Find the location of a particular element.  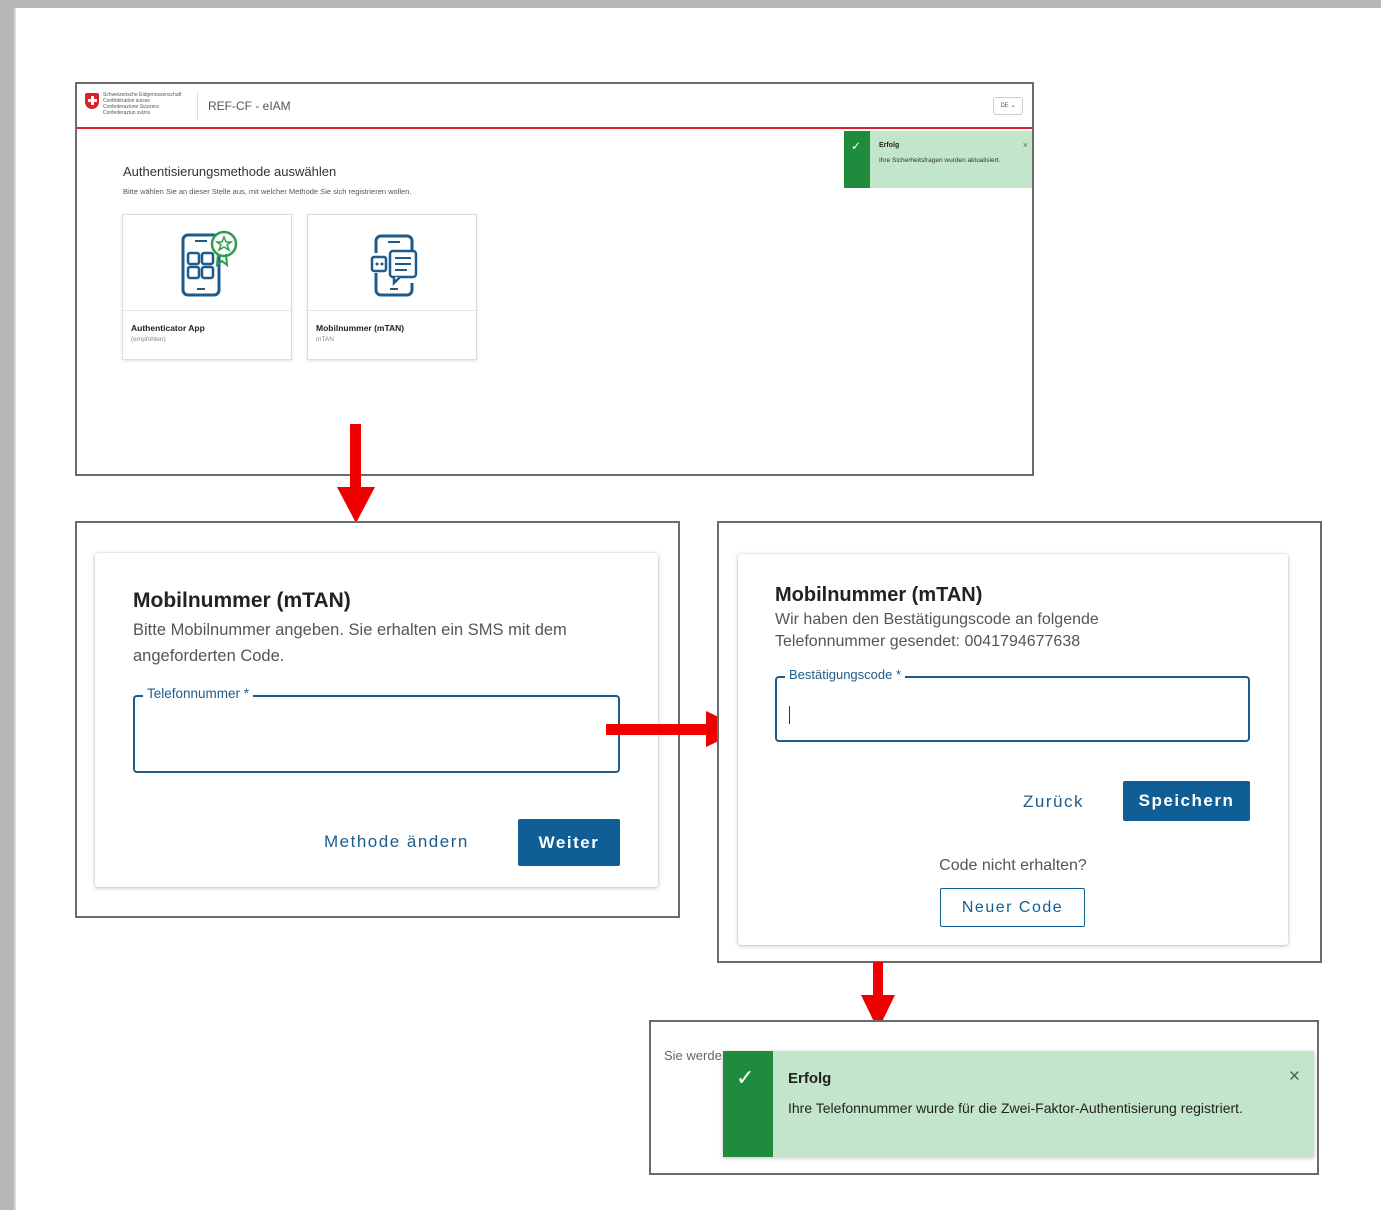

next-button: Weiter is located at coordinates (569, 842).